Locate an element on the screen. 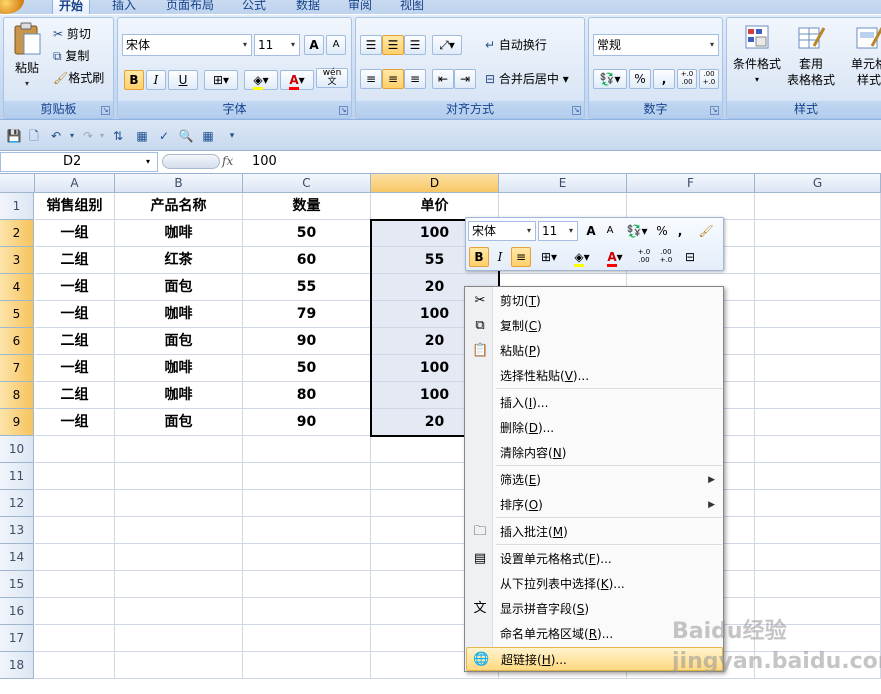 The width and height of the screenshot is (881, 694). align-top-button: ☰ is located at coordinates (371, 45).